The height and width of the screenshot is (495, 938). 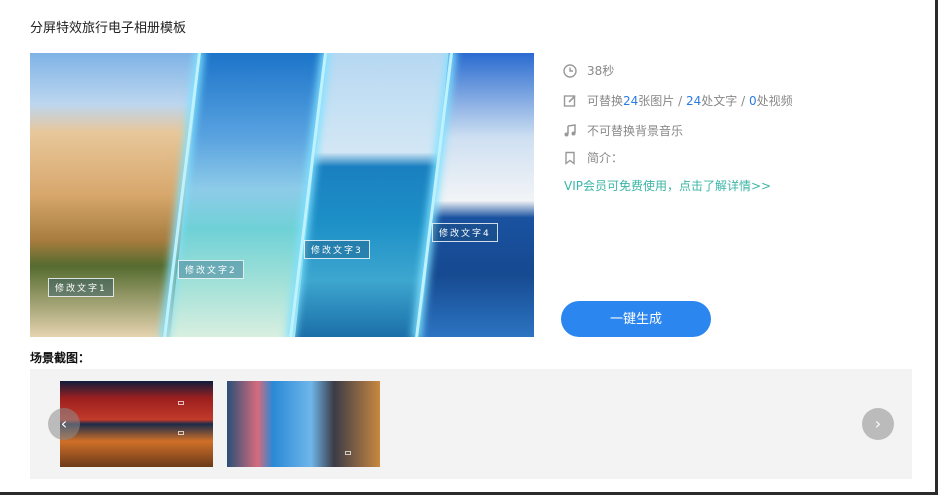 I want to click on carousel-next-button: ›, so click(x=878, y=424).